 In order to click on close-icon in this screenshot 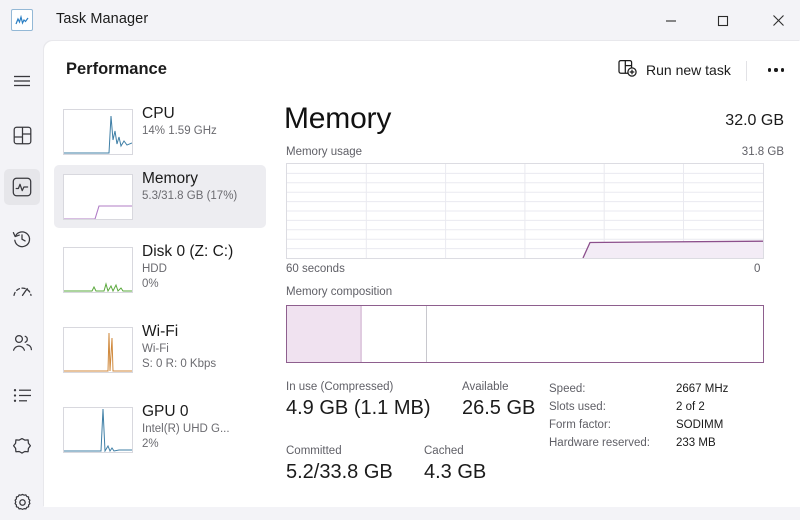, I will do `click(777, 20)`.